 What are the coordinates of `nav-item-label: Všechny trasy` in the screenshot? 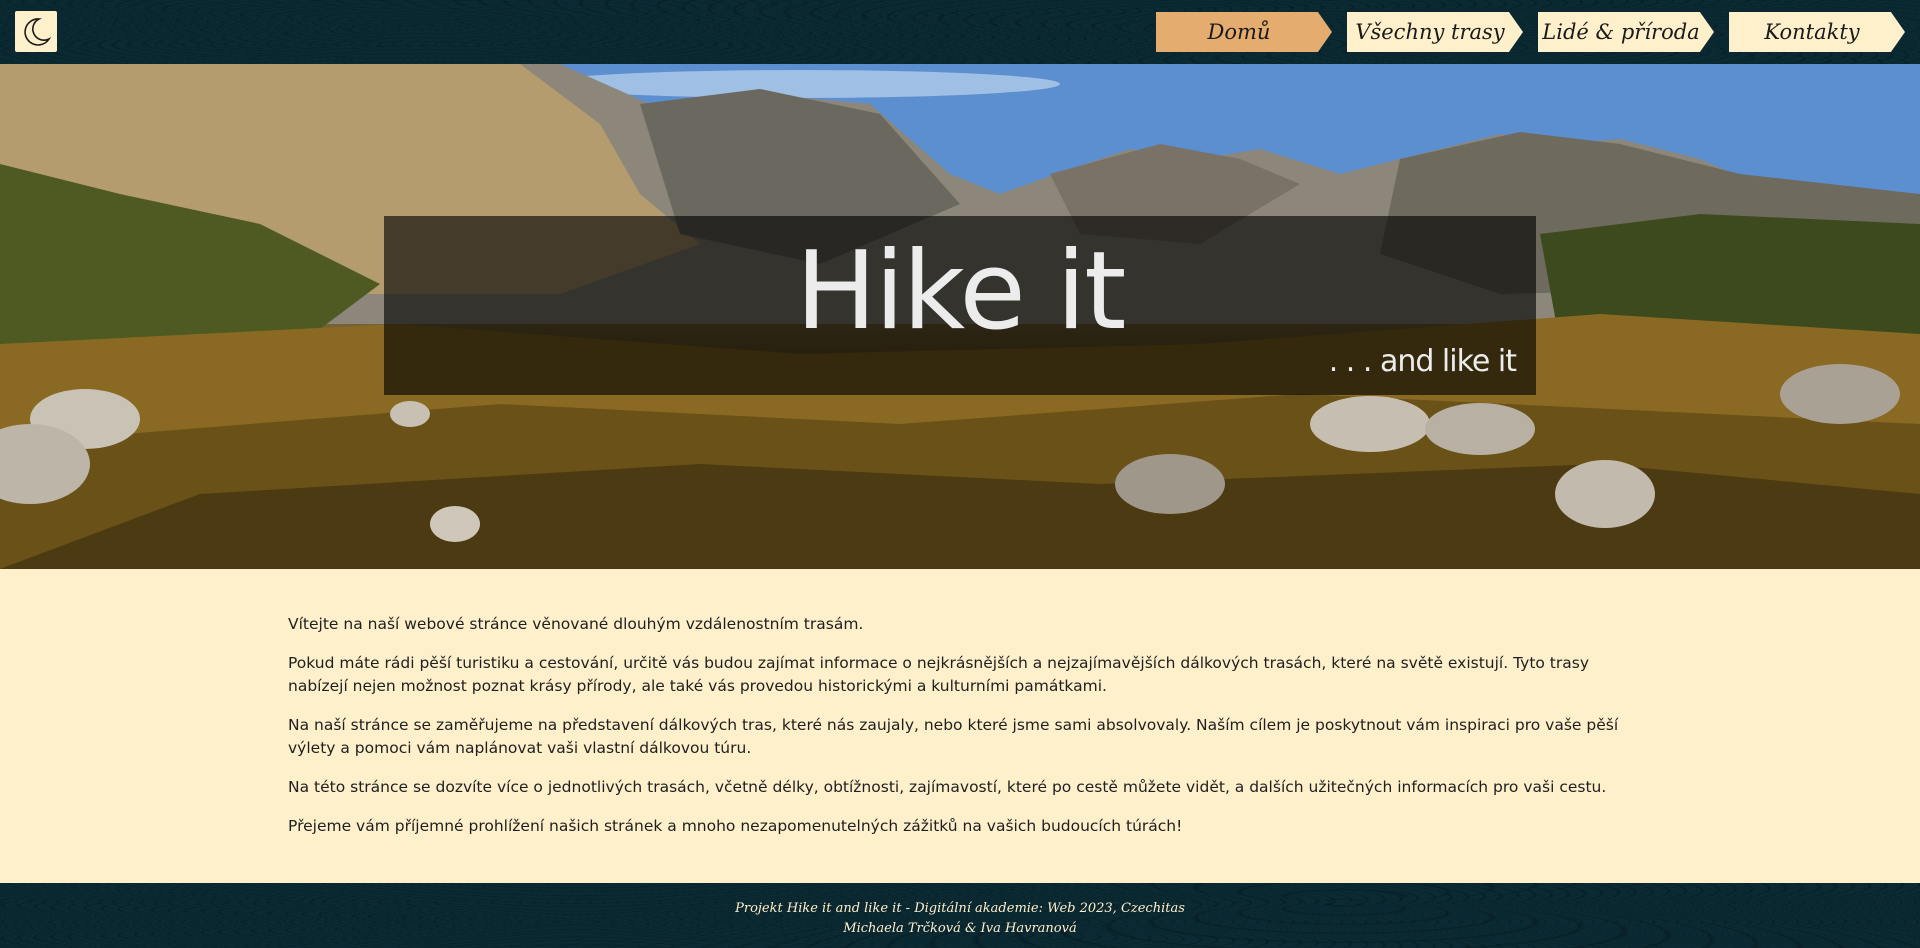 It's located at (1430, 32).